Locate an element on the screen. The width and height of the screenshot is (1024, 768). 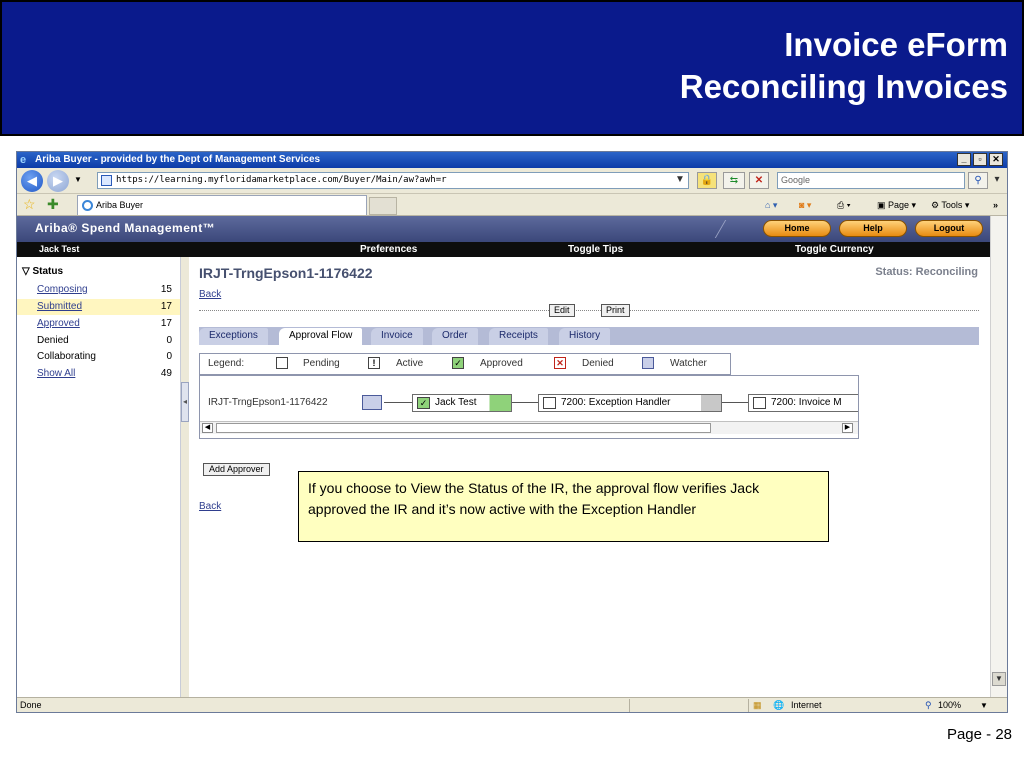
sidebar-item-approved: Approved 17 is located at coordinates (98, 324).